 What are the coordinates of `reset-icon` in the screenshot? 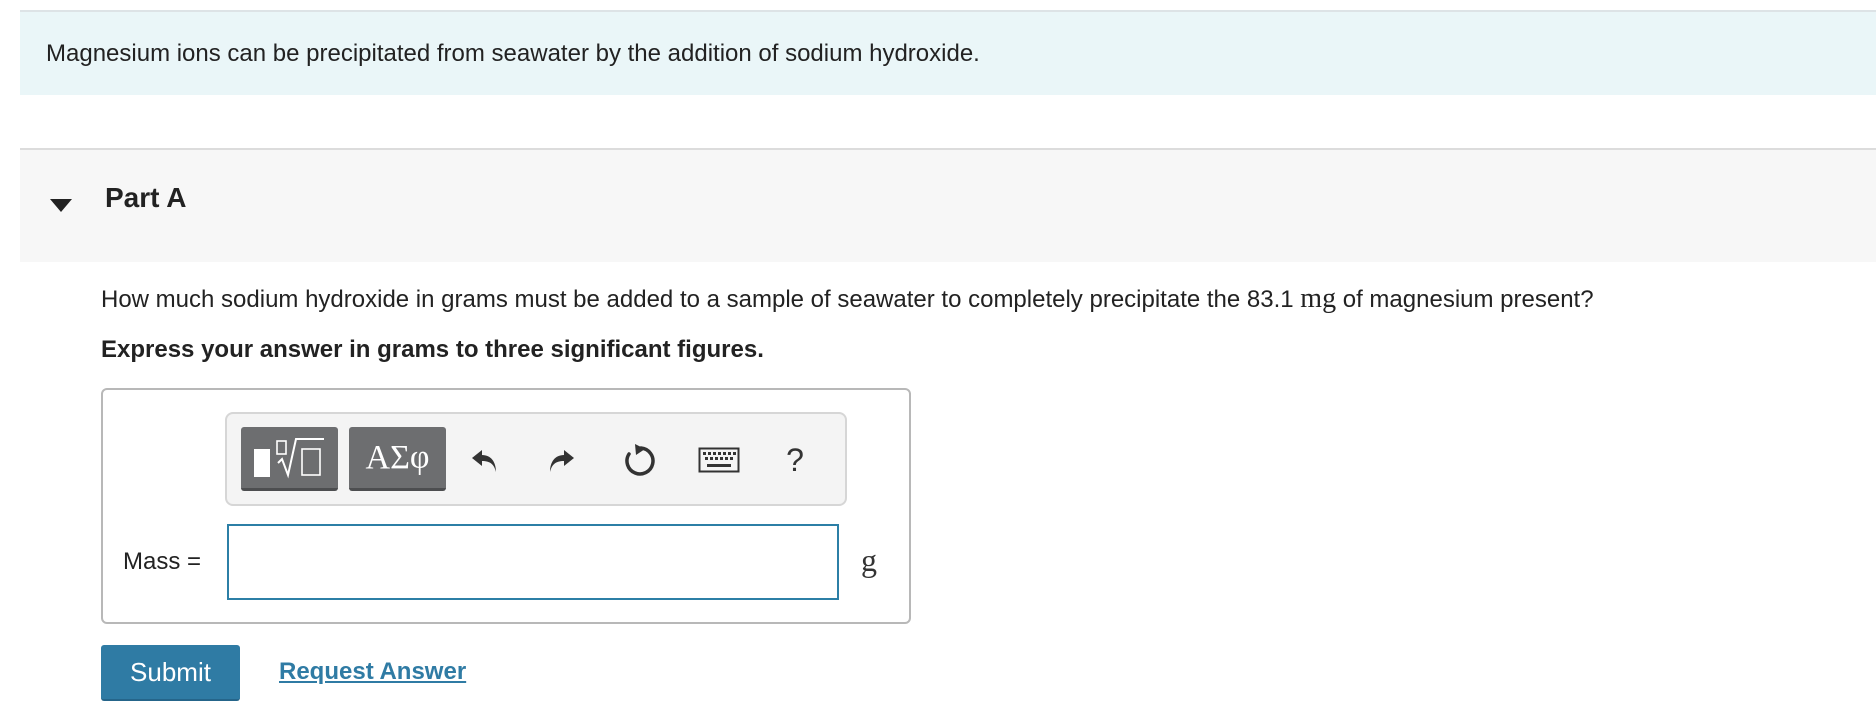 It's located at (639, 460).